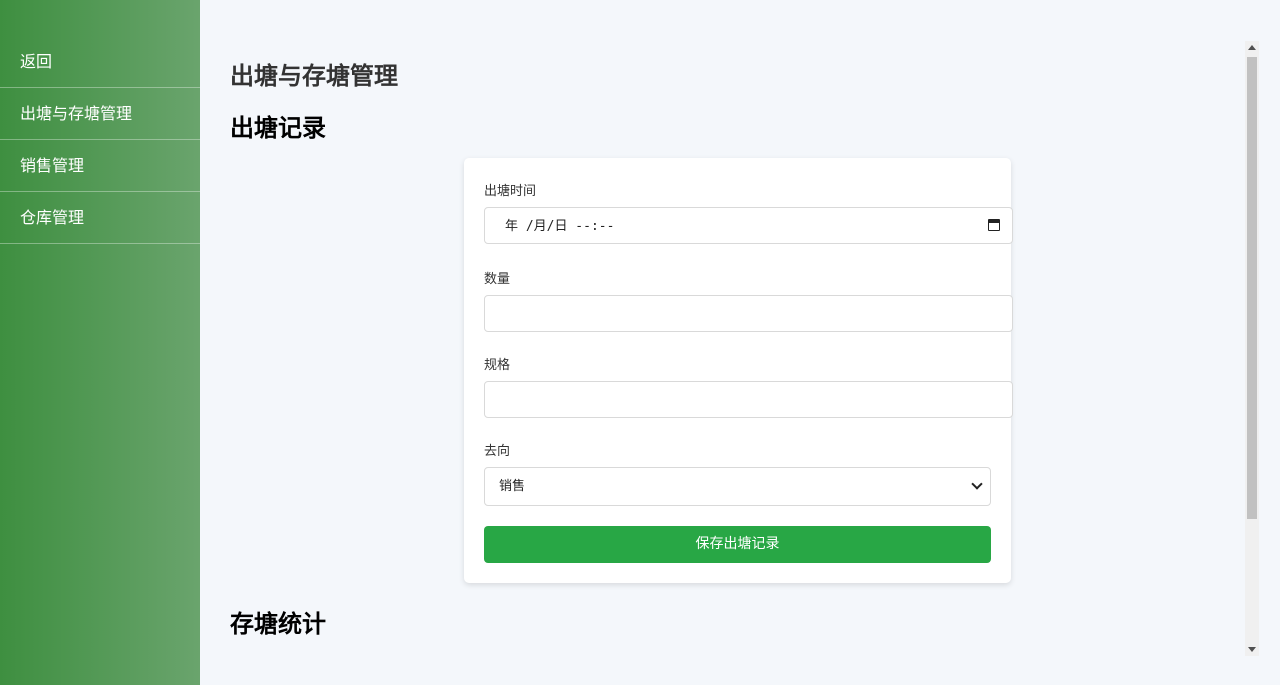 The height and width of the screenshot is (685, 1280). What do you see at coordinates (737, 486) in the screenshot?
I see `destination-select: 销售` at bounding box center [737, 486].